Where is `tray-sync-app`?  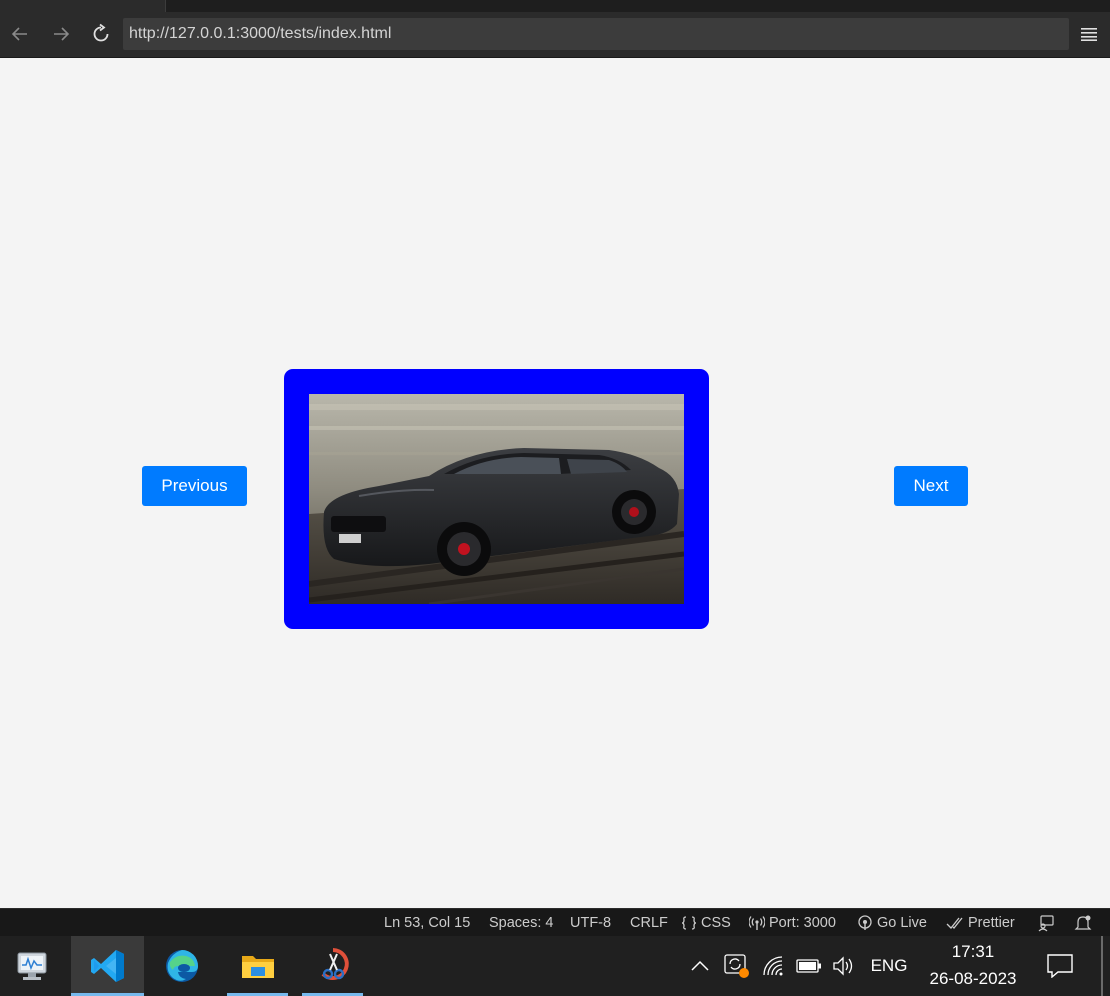
tray-sync-app is located at coordinates (737, 966).